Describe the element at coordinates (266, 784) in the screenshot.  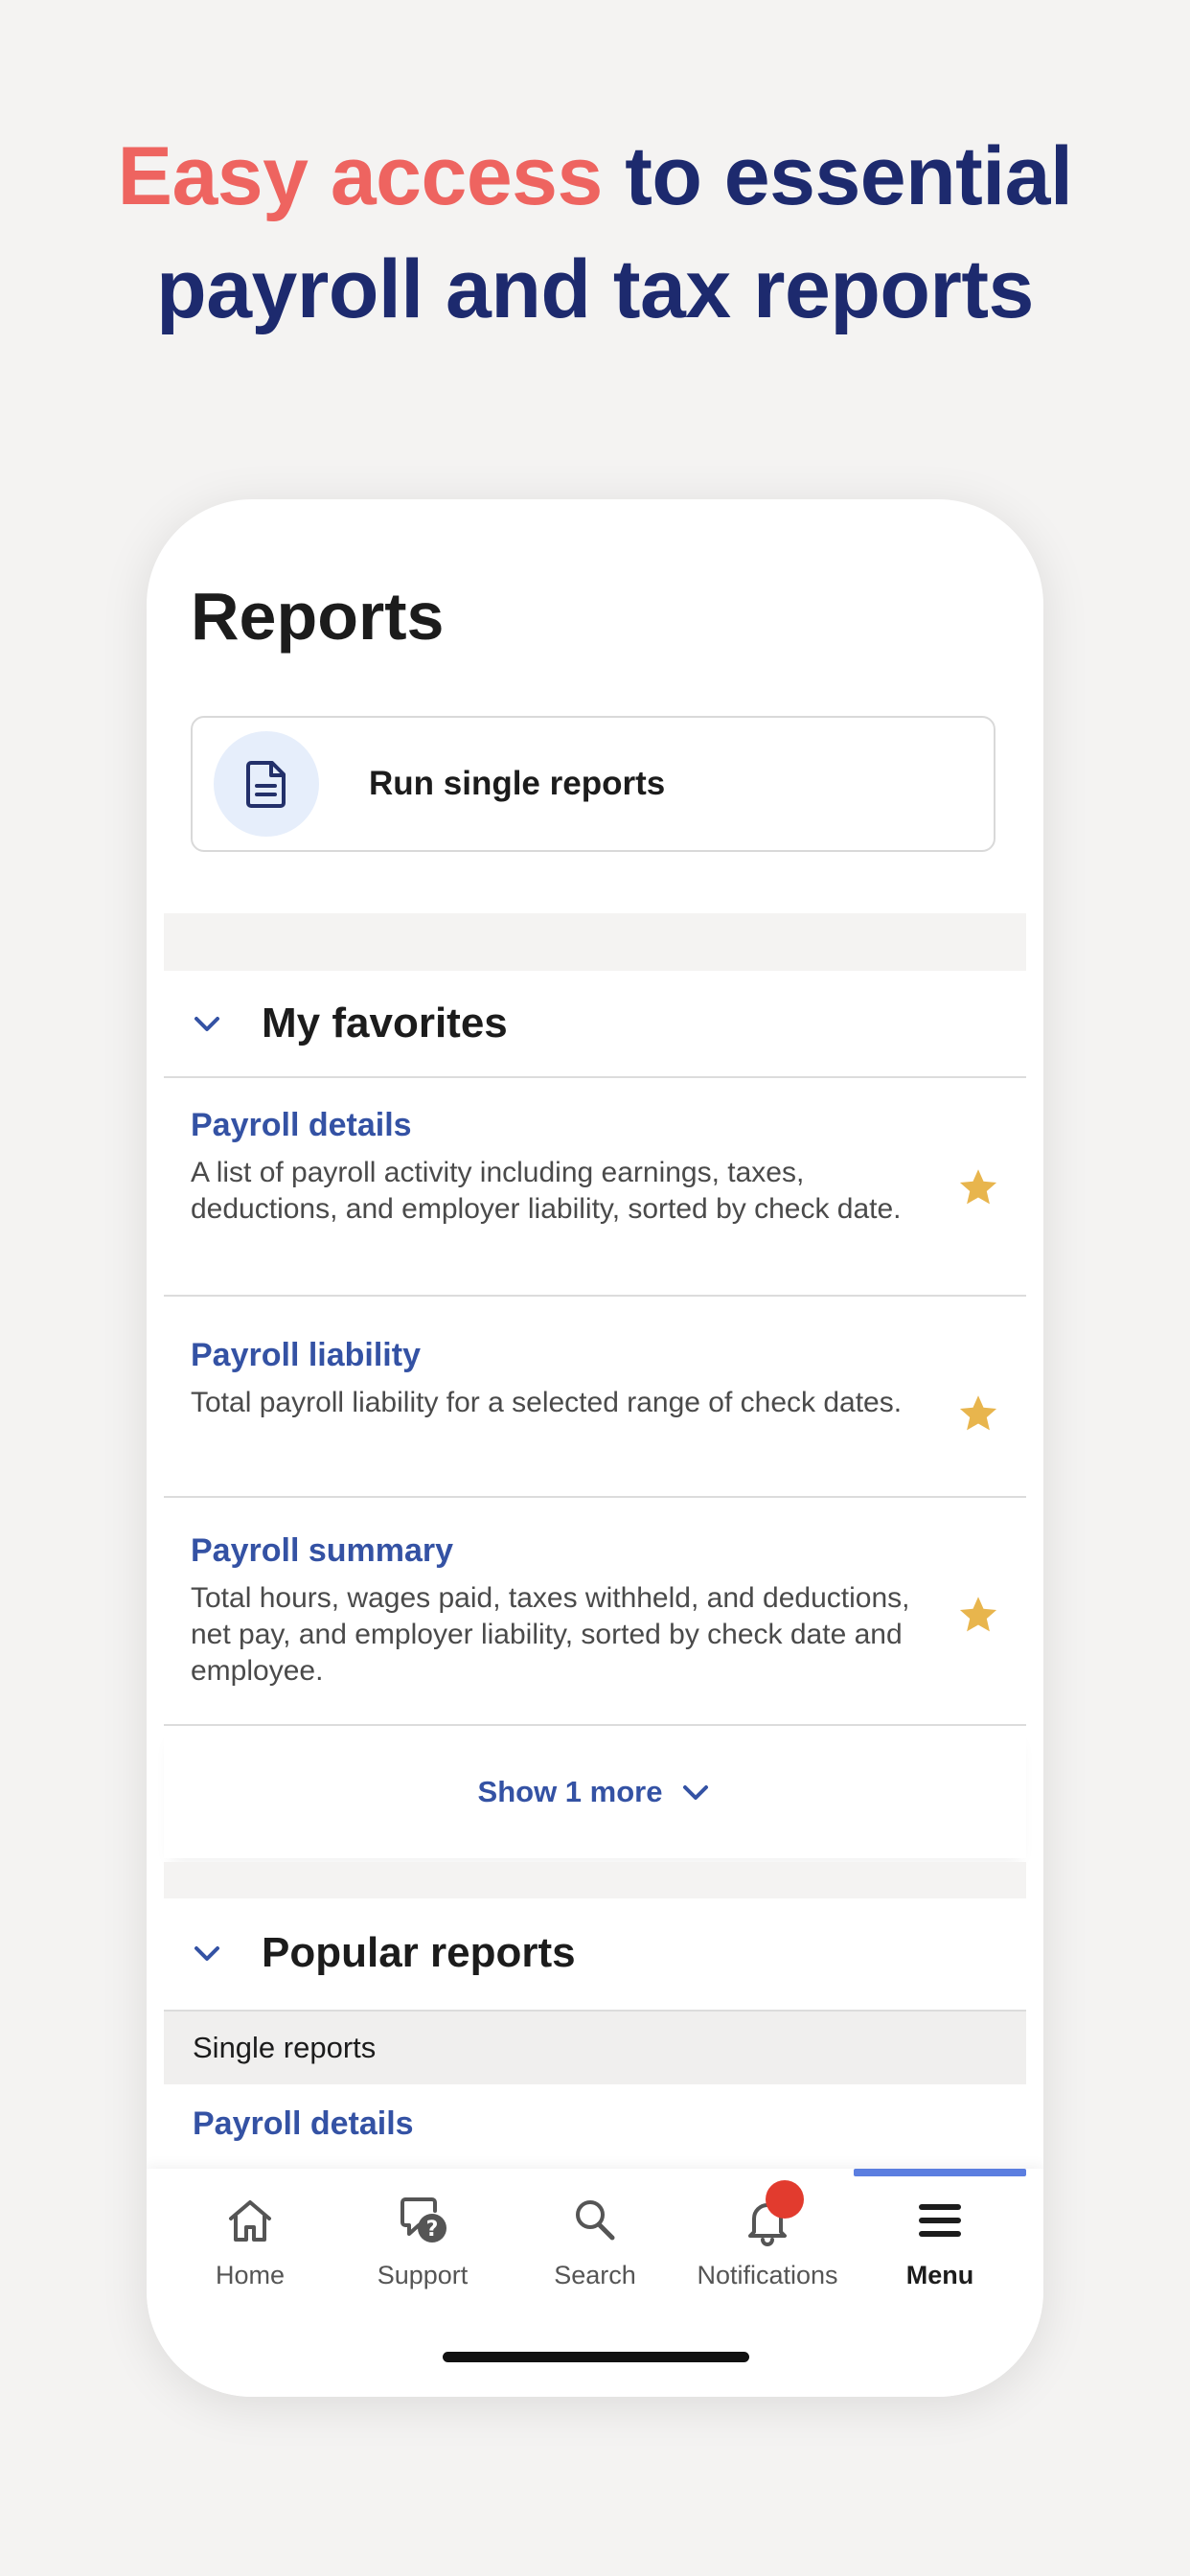
I see `document-icon` at that location.